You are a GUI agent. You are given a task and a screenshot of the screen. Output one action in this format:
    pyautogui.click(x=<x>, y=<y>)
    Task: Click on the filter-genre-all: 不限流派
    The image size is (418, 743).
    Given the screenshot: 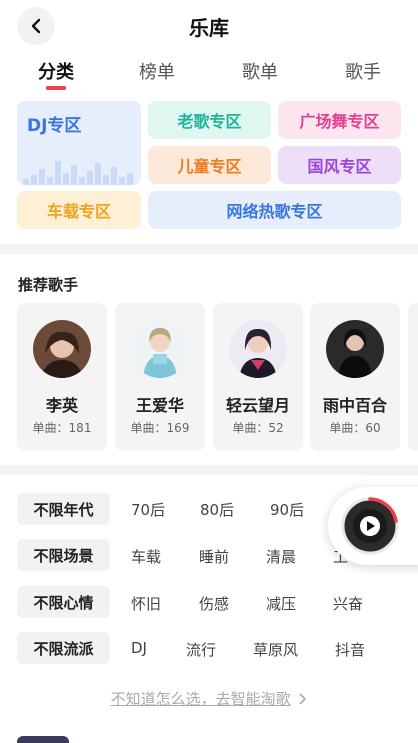 What is the action you would take?
    pyautogui.click(x=63, y=648)
    